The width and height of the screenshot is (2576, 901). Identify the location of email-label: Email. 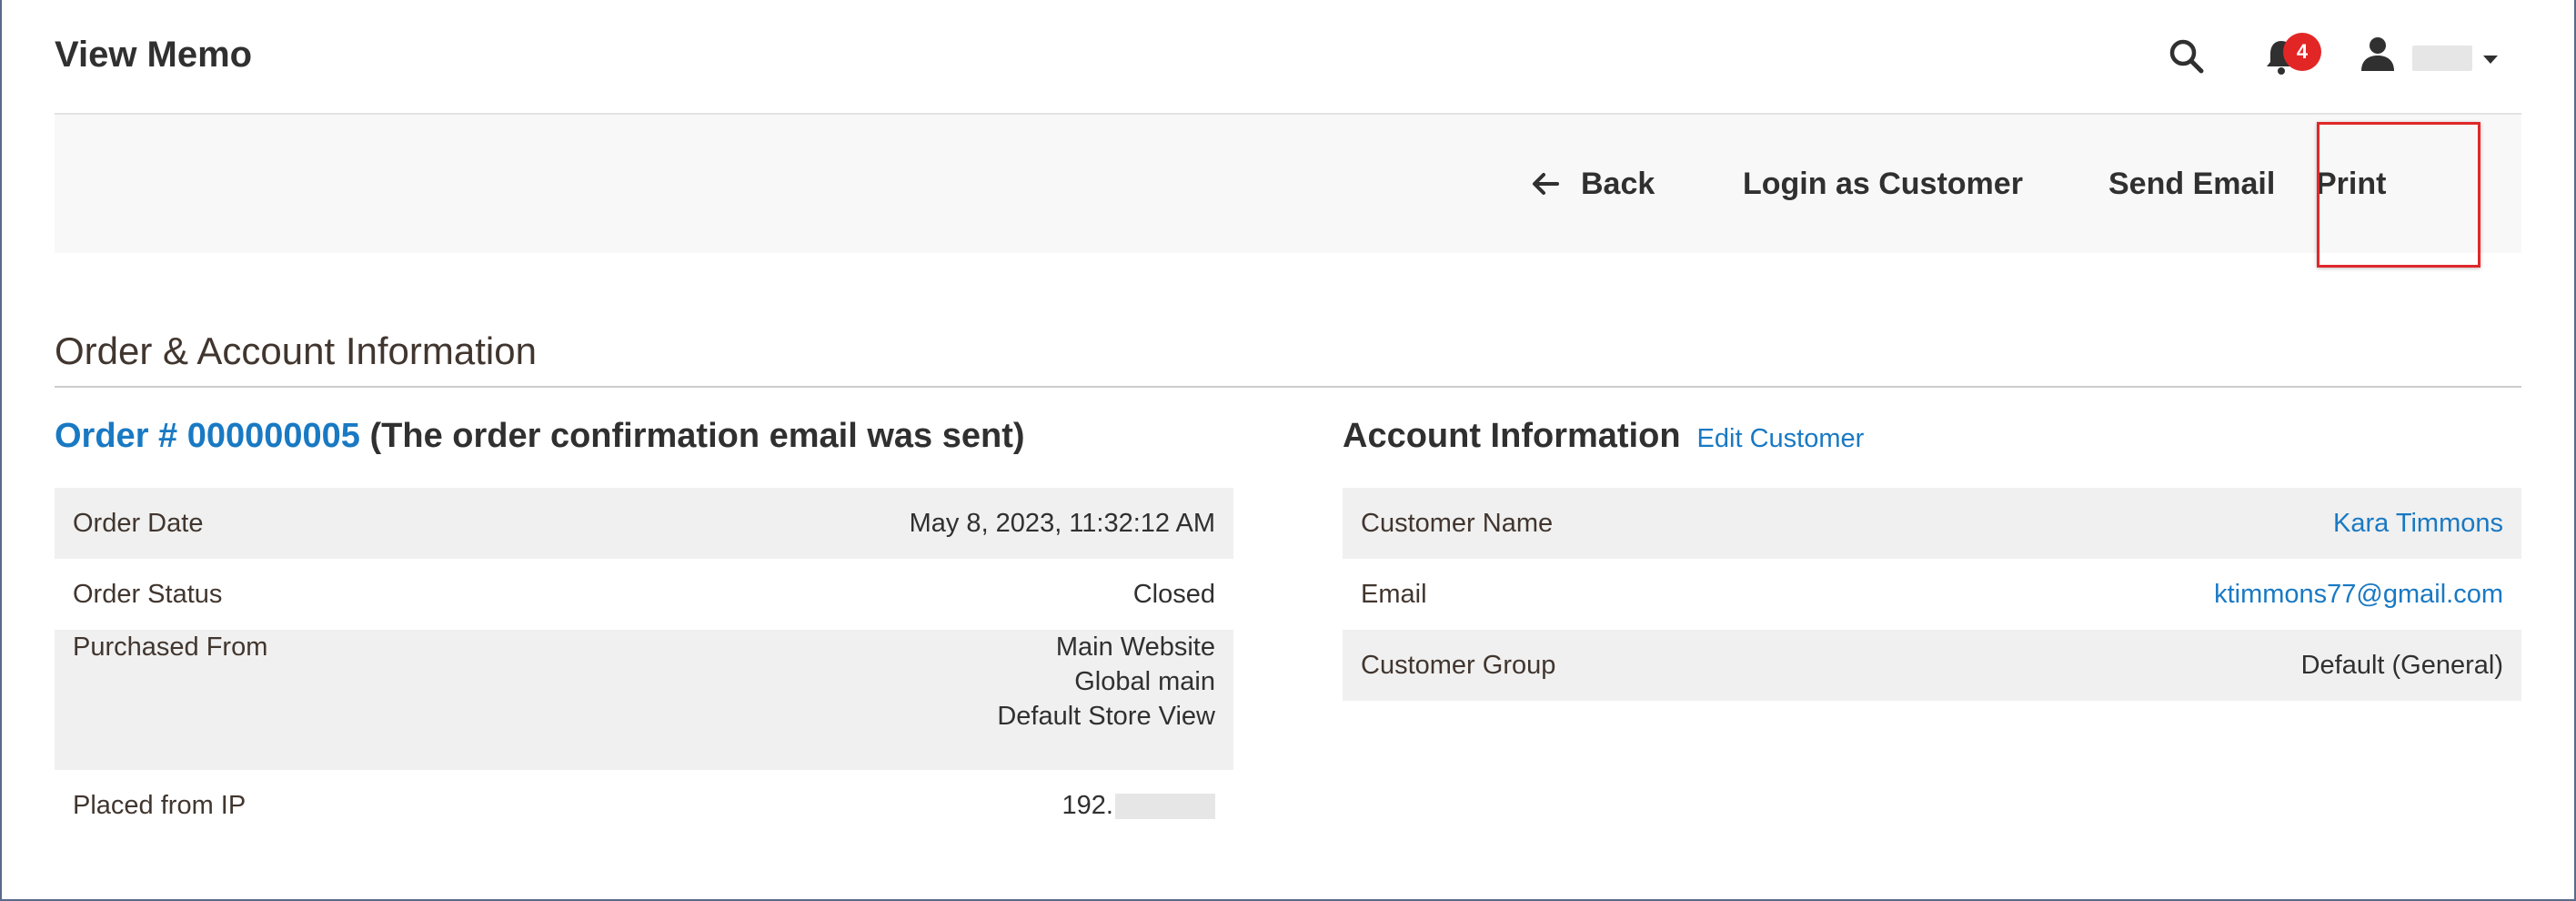
(1394, 594).